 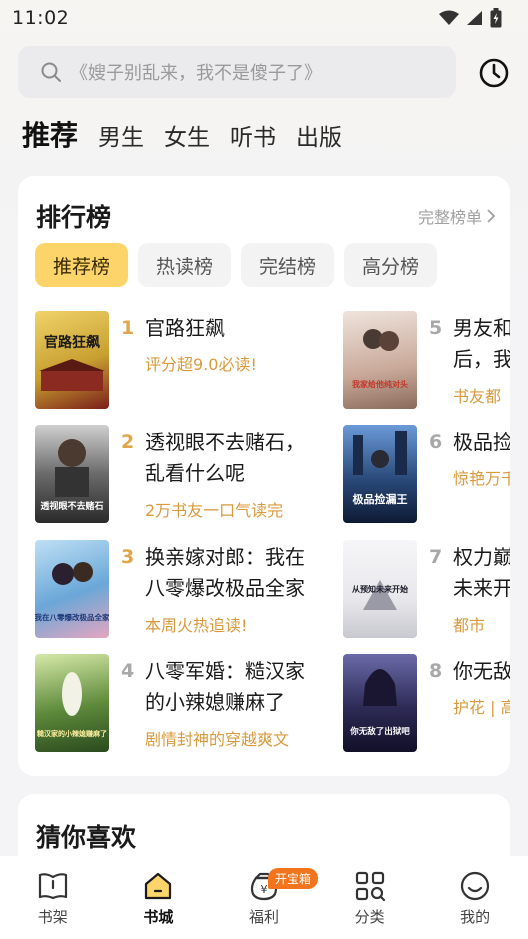 What do you see at coordinates (158, 917) in the screenshot?
I see `nav-label: 书城` at bounding box center [158, 917].